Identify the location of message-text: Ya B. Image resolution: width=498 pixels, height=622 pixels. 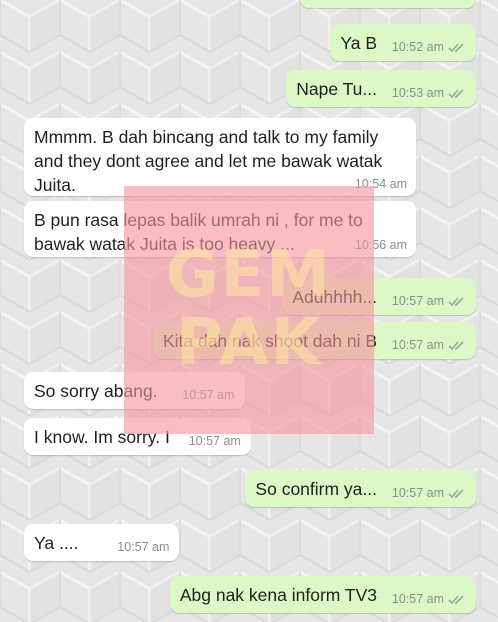
(358, 43).